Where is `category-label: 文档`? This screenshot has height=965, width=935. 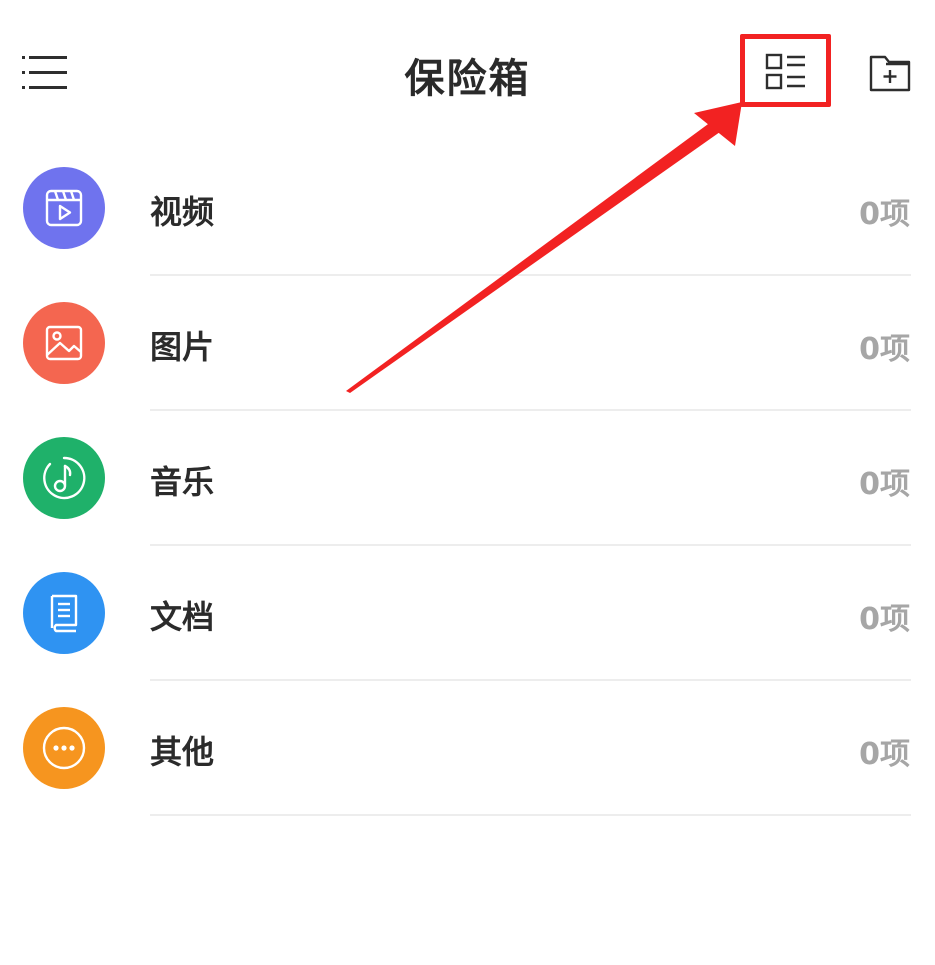
category-label: 文档 is located at coordinates (182, 617).